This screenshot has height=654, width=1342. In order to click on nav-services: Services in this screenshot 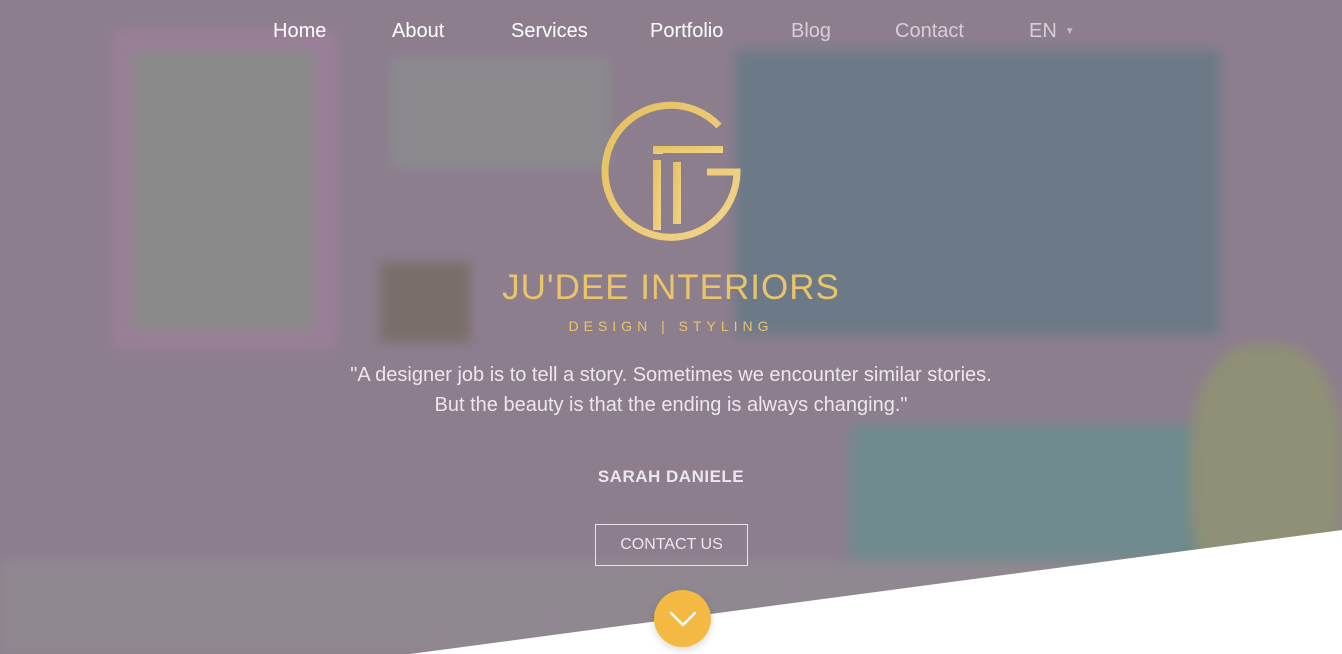, I will do `click(549, 31)`.